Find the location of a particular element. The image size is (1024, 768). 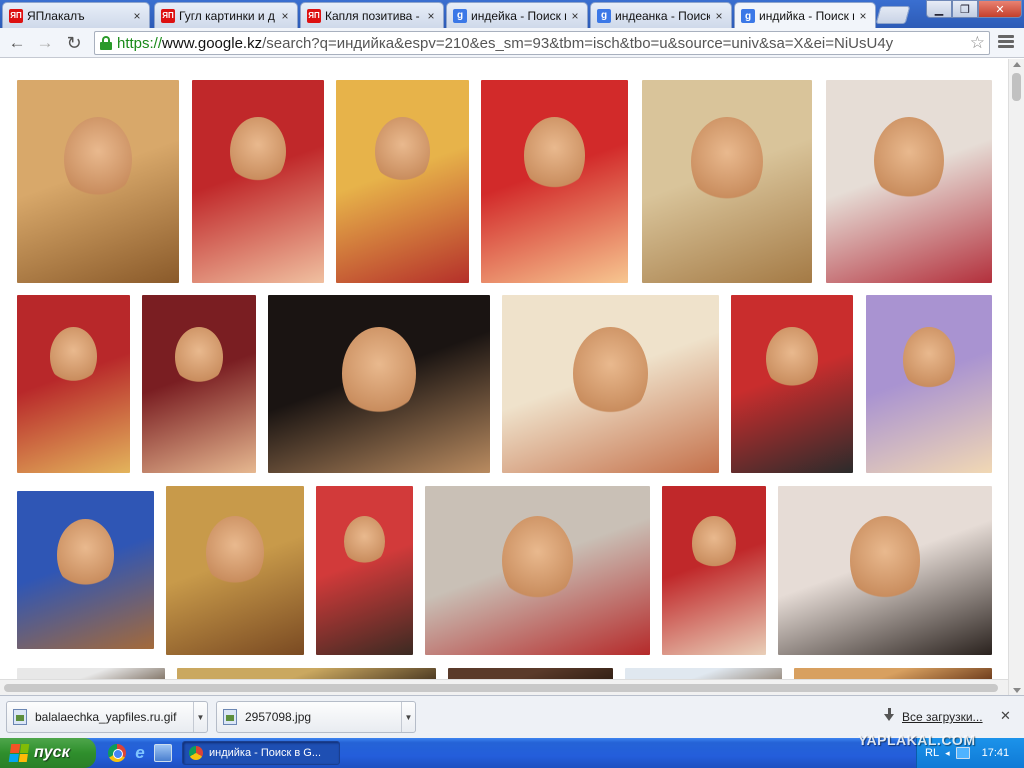

tab-label: индеанка - Поиск is located at coordinates (662, 15).